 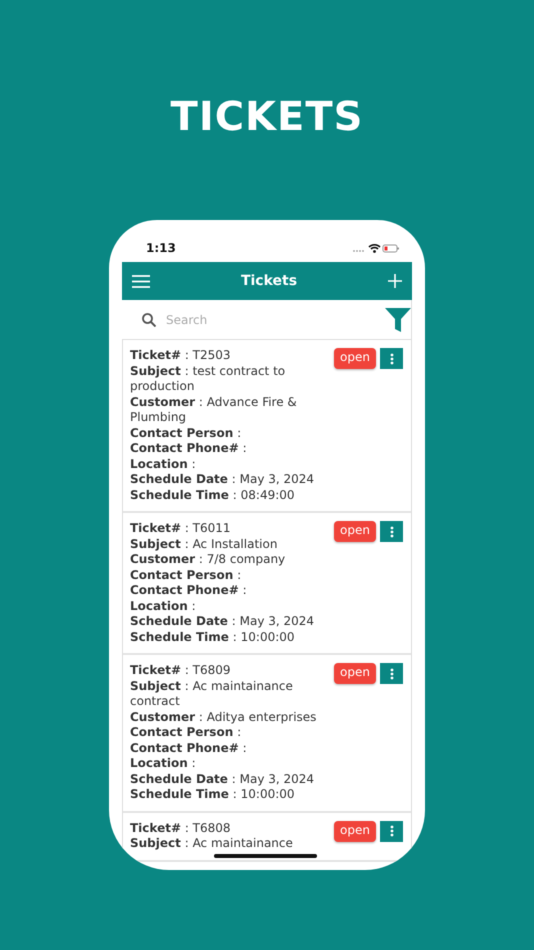 I want to click on menu-icon, so click(x=141, y=281).